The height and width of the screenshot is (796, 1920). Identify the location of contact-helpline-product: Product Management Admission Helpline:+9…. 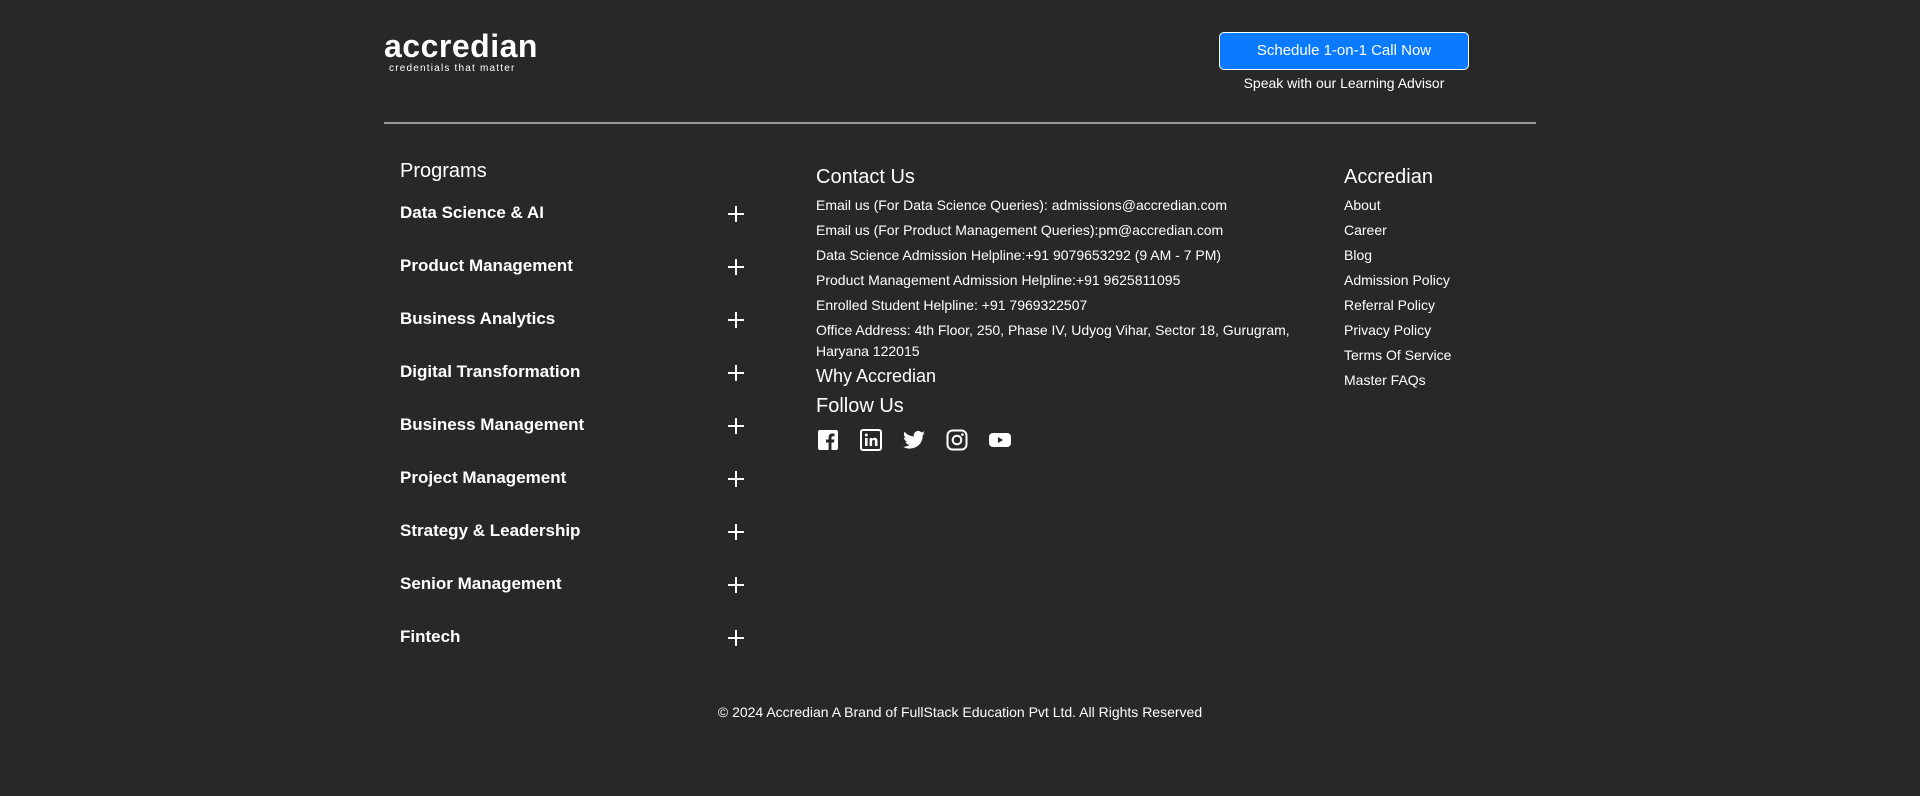
(1056, 280).